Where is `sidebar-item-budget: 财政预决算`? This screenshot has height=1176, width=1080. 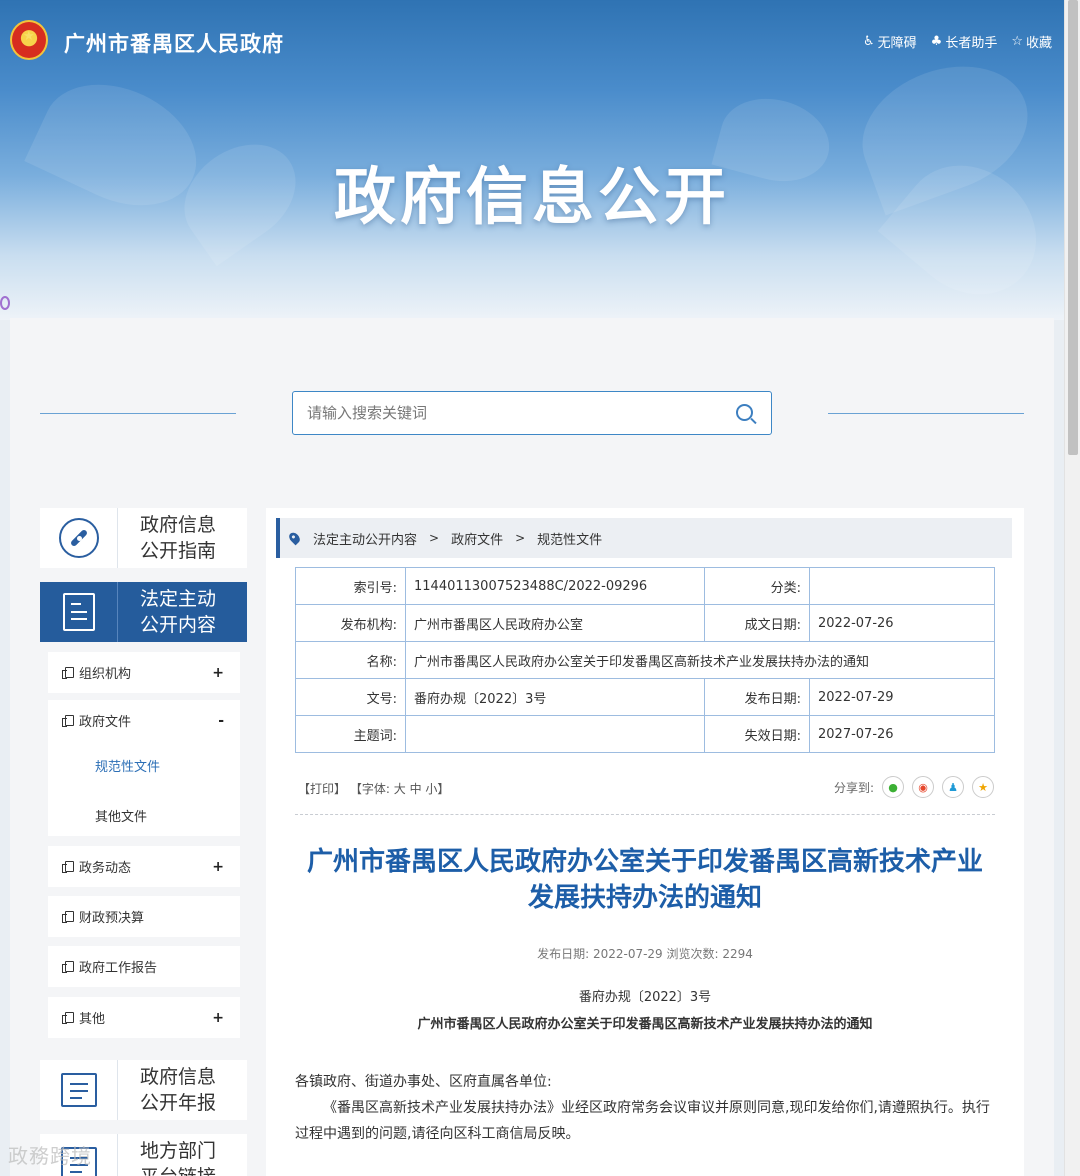 sidebar-item-budget: 财政预决算 is located at coordinates (144, 916).